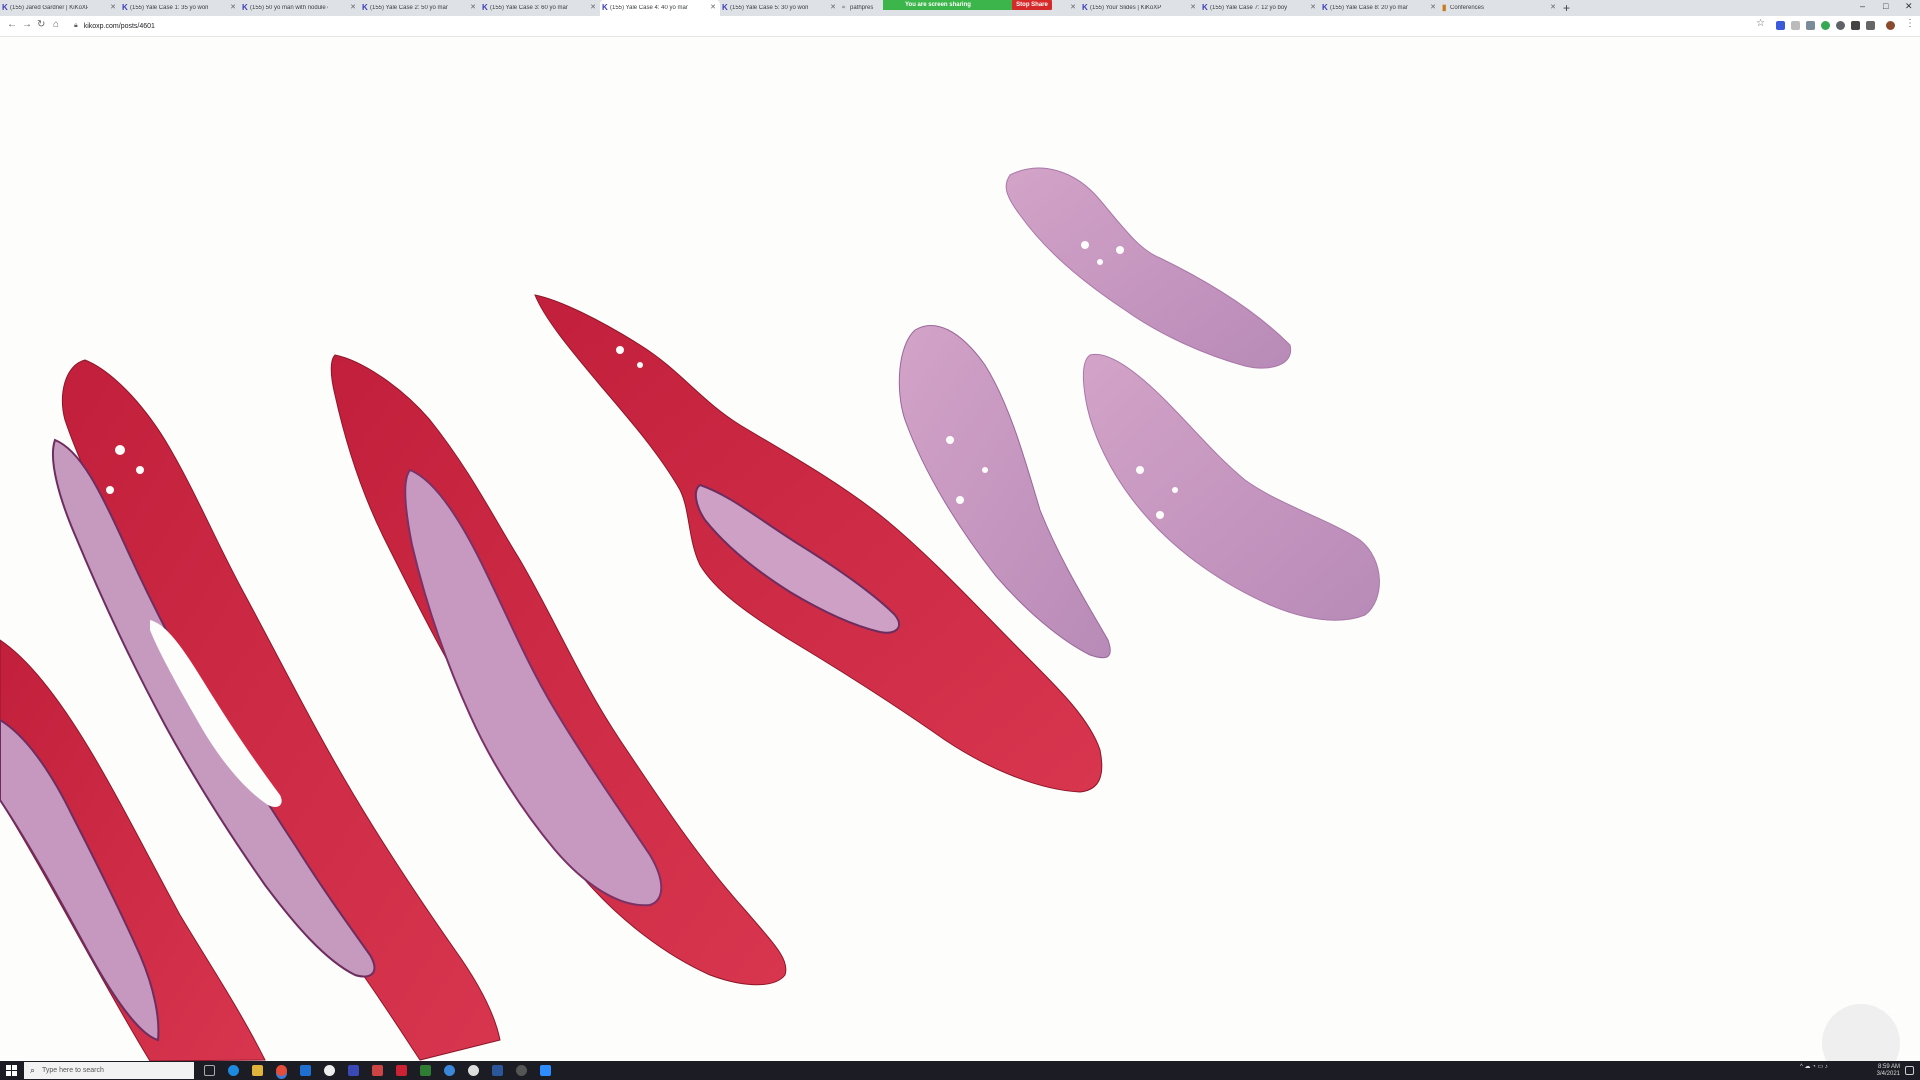 This screenshot has width=1920, height=1080. Describe the element at coordinates (545, 1070) in the screenshot. I see `zoom-icon` at that location.